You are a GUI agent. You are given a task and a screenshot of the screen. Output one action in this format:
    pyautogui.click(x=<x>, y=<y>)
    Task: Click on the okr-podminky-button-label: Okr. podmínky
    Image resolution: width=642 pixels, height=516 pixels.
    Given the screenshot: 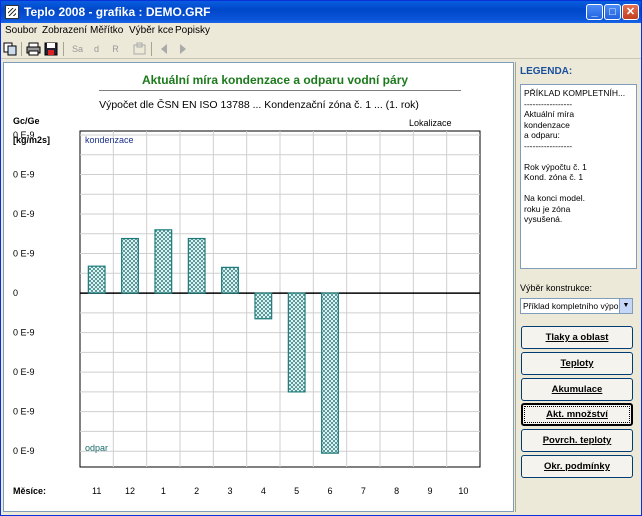 What is the action you would take?
    pyautogui.click(x=577, y=466)
    